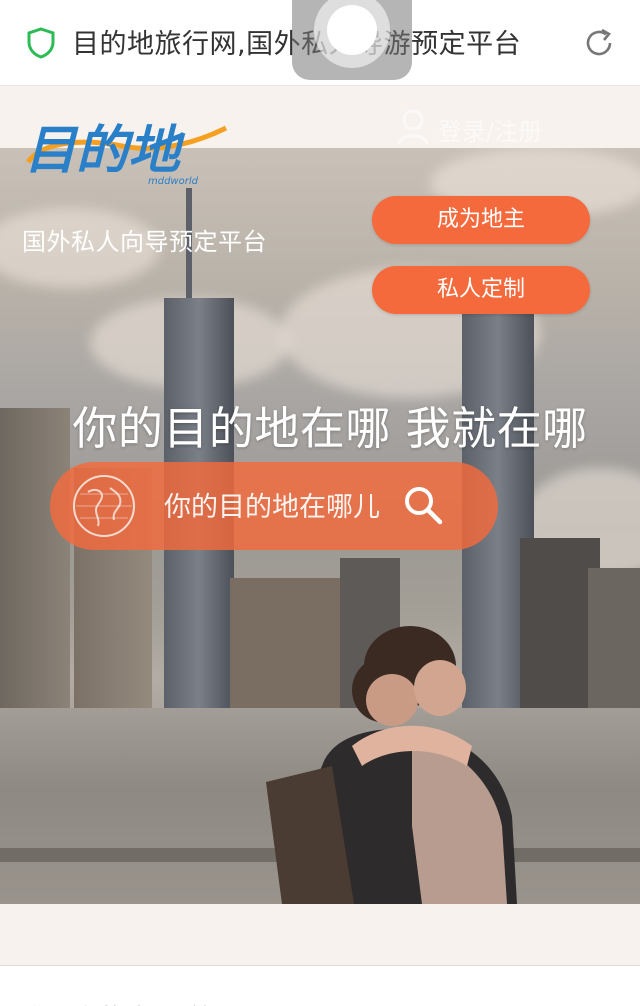 This screenshot has width=640, height=1006. I want to click on assistive-touch-button, so click(352, 40).